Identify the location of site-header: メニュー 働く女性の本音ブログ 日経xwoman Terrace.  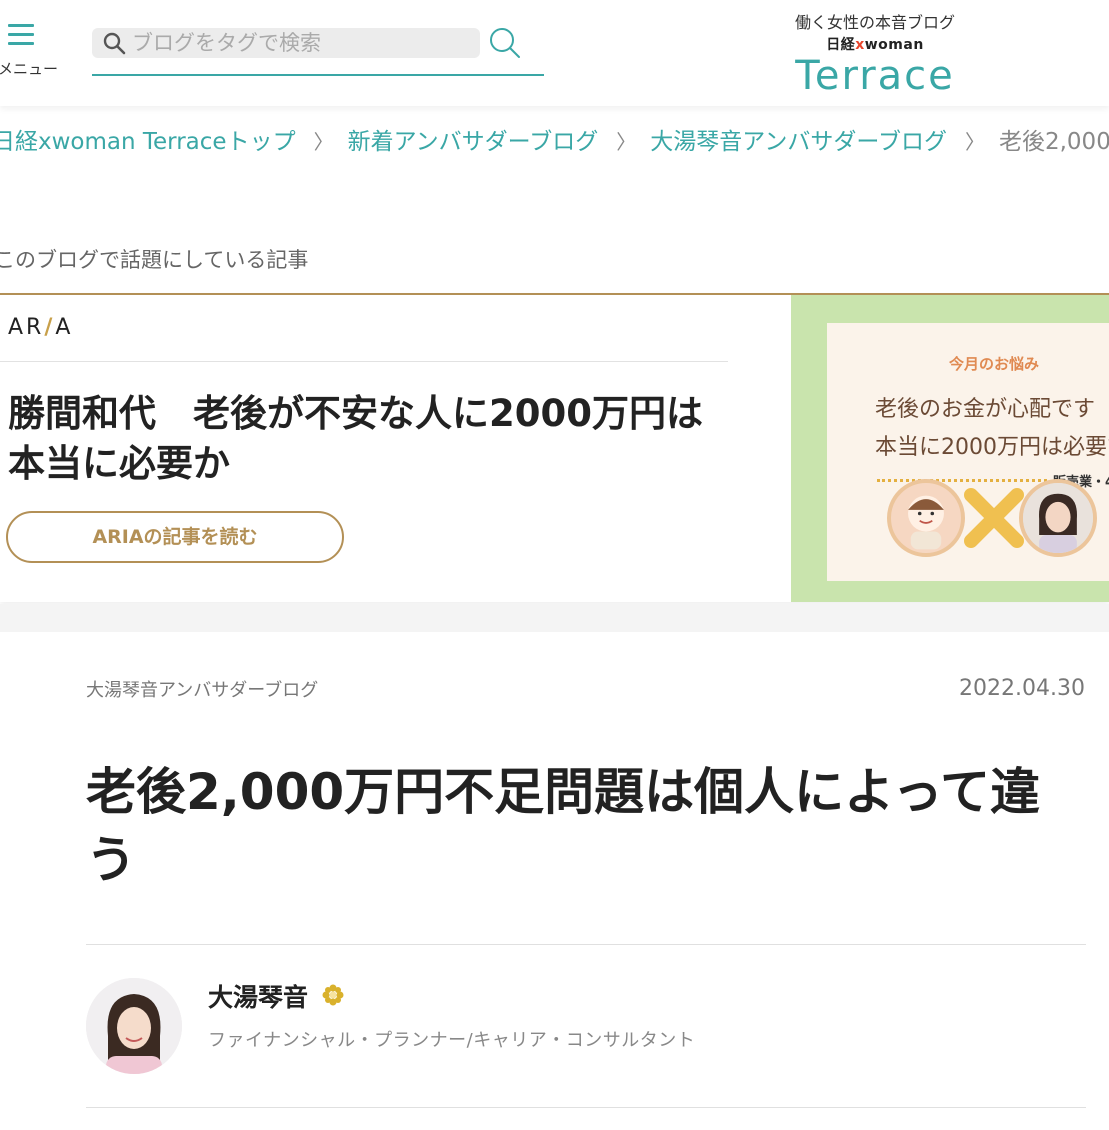
(554, 53).